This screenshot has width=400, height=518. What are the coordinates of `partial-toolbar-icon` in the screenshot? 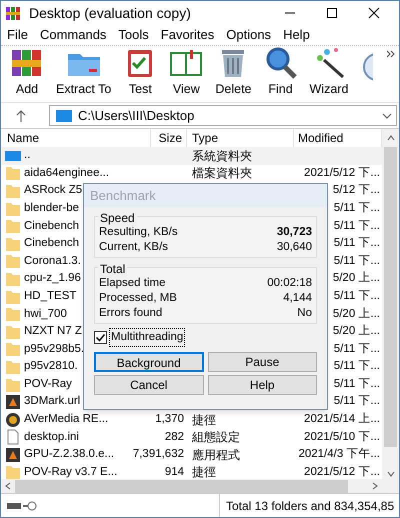 It's located at (367, 67).